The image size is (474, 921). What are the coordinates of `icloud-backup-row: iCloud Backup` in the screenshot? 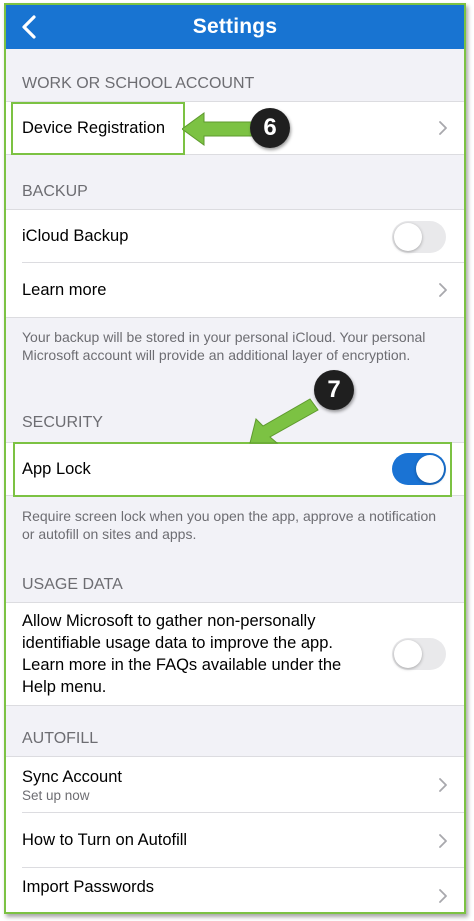 It's located at (235, 236).